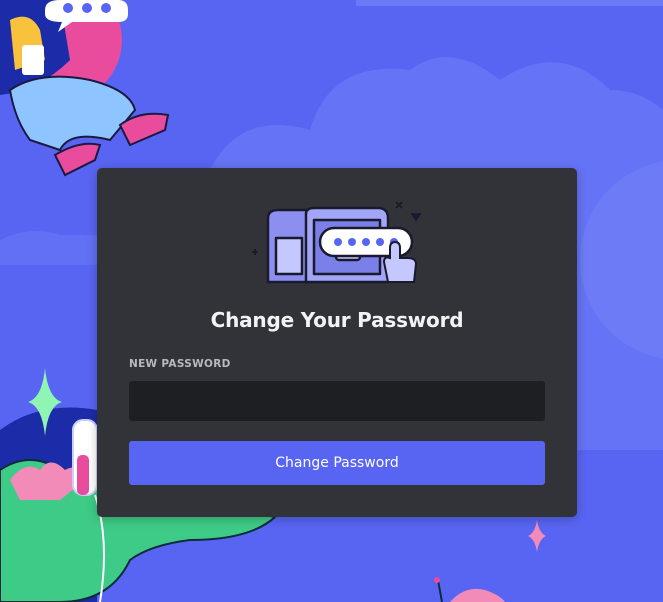 The height and width of the screenshot is (602, 663). Describe the element at coordinates (337, 401) in the screenshot. I see `new-password-input` at that location.